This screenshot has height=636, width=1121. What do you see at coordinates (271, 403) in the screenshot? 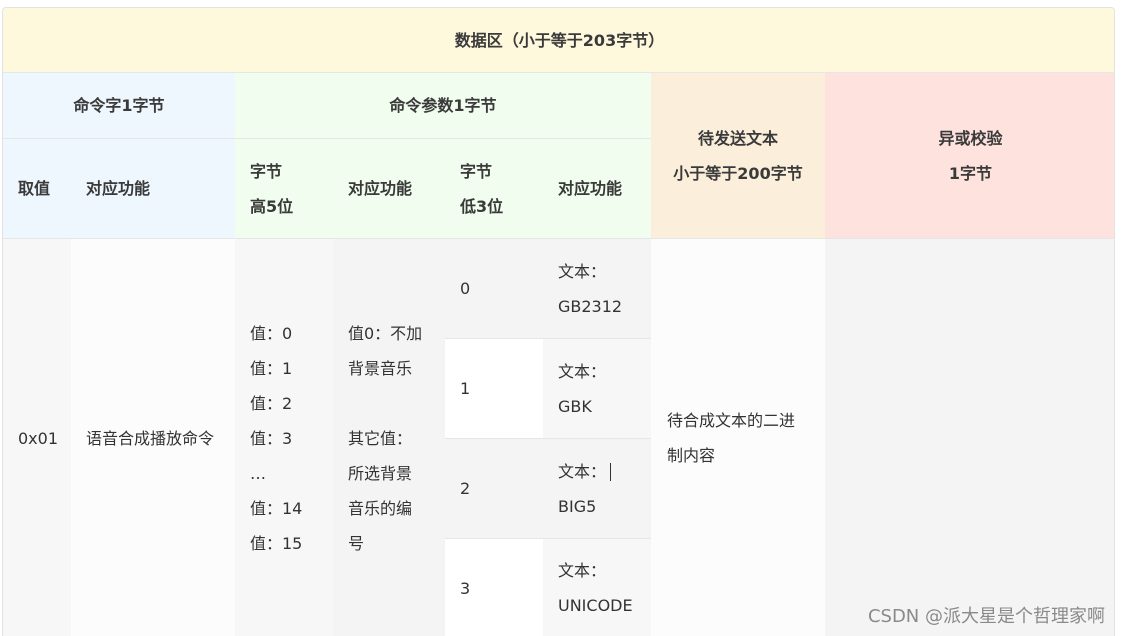
I see `high5-value: 值：2` at bounding box center [271, 403].